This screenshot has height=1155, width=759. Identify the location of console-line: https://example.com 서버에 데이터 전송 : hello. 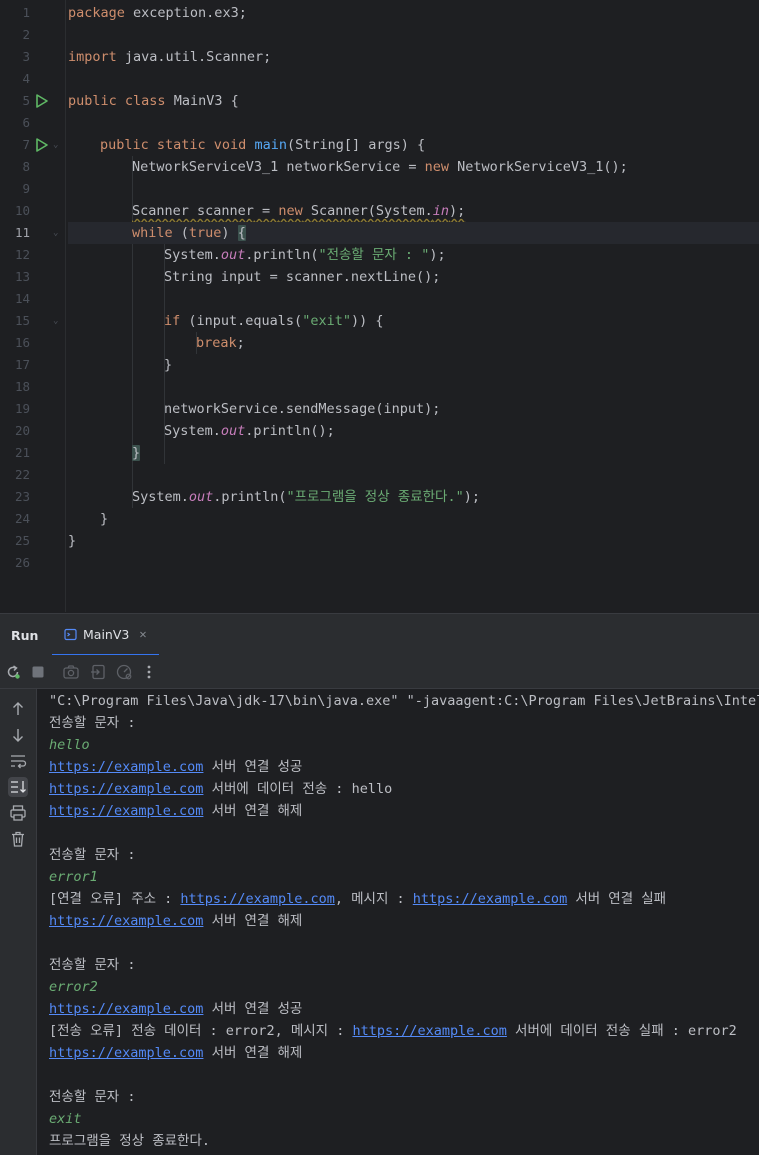
(221, 789).